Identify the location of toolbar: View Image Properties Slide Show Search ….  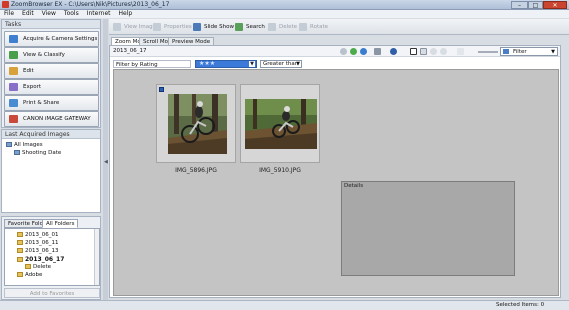
(339, 27).